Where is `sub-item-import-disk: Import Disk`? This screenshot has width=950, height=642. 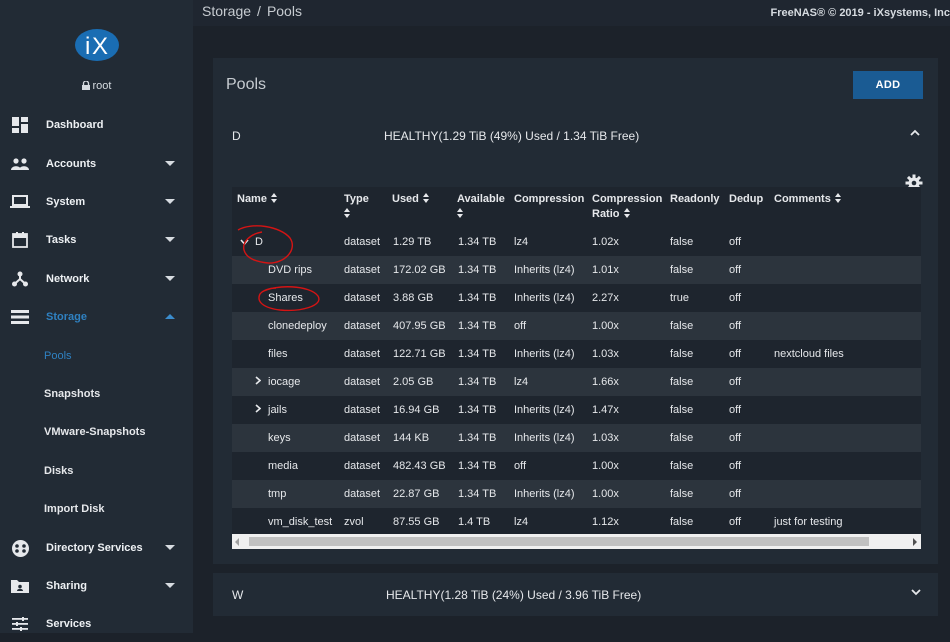 sub-item-import-disk: Import Disk is located at coordinates (74, 509).